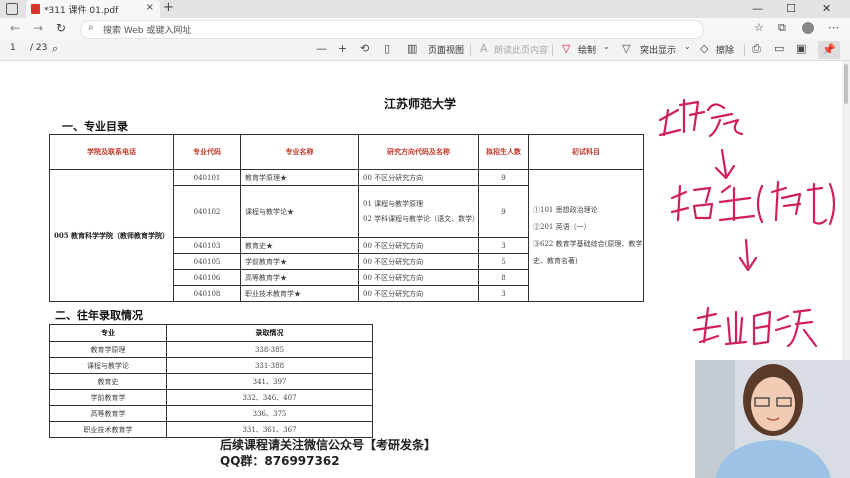  Describe the element at coordinates (446, 49) in the screenshot. I see `page-view-button: 页面视图` at that location.